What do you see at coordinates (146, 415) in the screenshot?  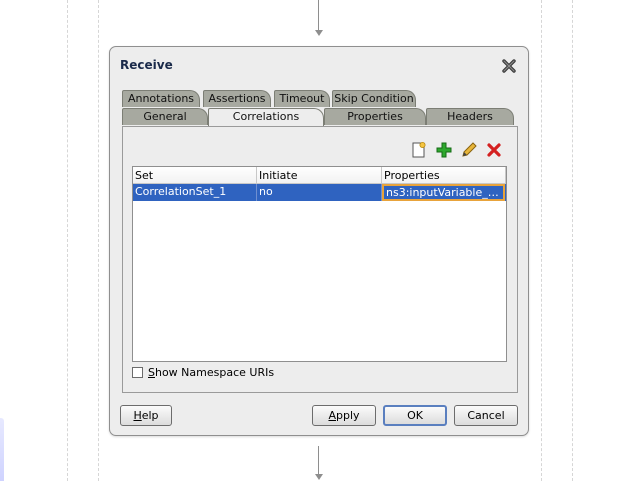 I see `help-button: Help` at bounding box center [146, 415].